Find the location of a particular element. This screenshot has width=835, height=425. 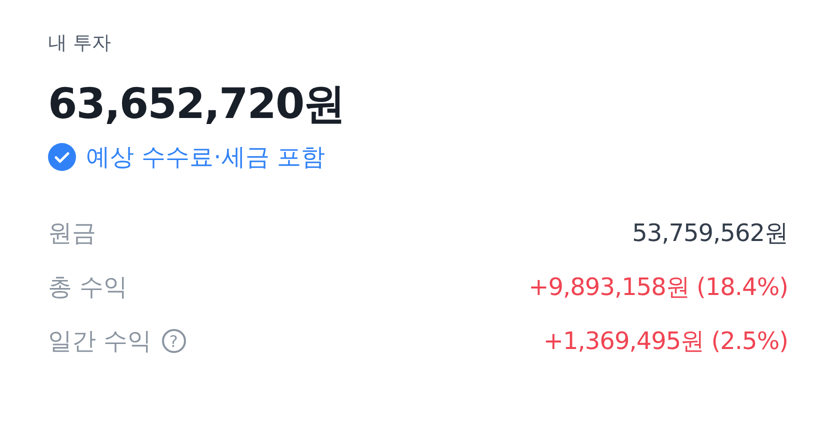

row-label: 일간 수익 is located at coordinates (100, 341).